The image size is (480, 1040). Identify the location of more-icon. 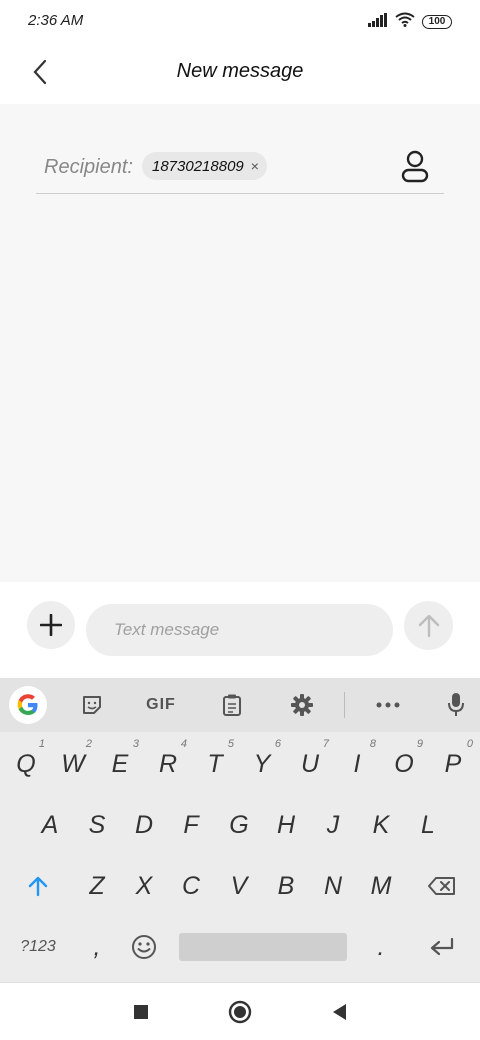
(388, 705).